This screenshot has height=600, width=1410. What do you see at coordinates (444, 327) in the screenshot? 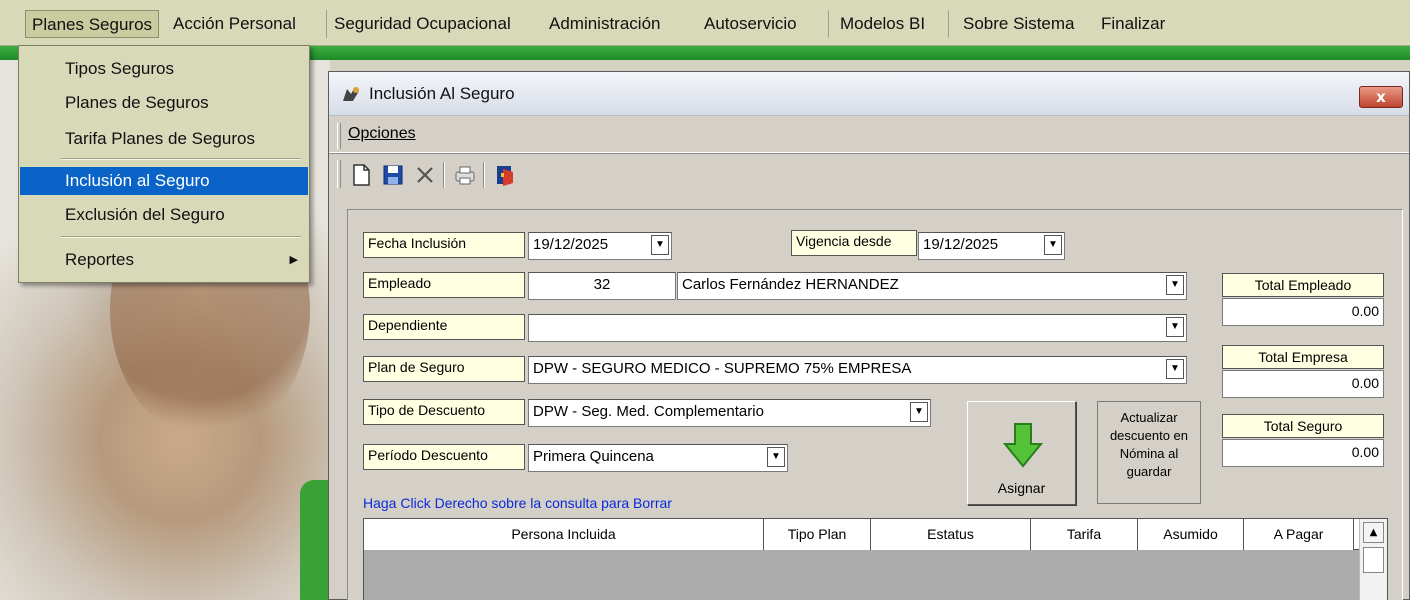
I see `dependiente-label: Dependiente` at bounding box center [444, 327].